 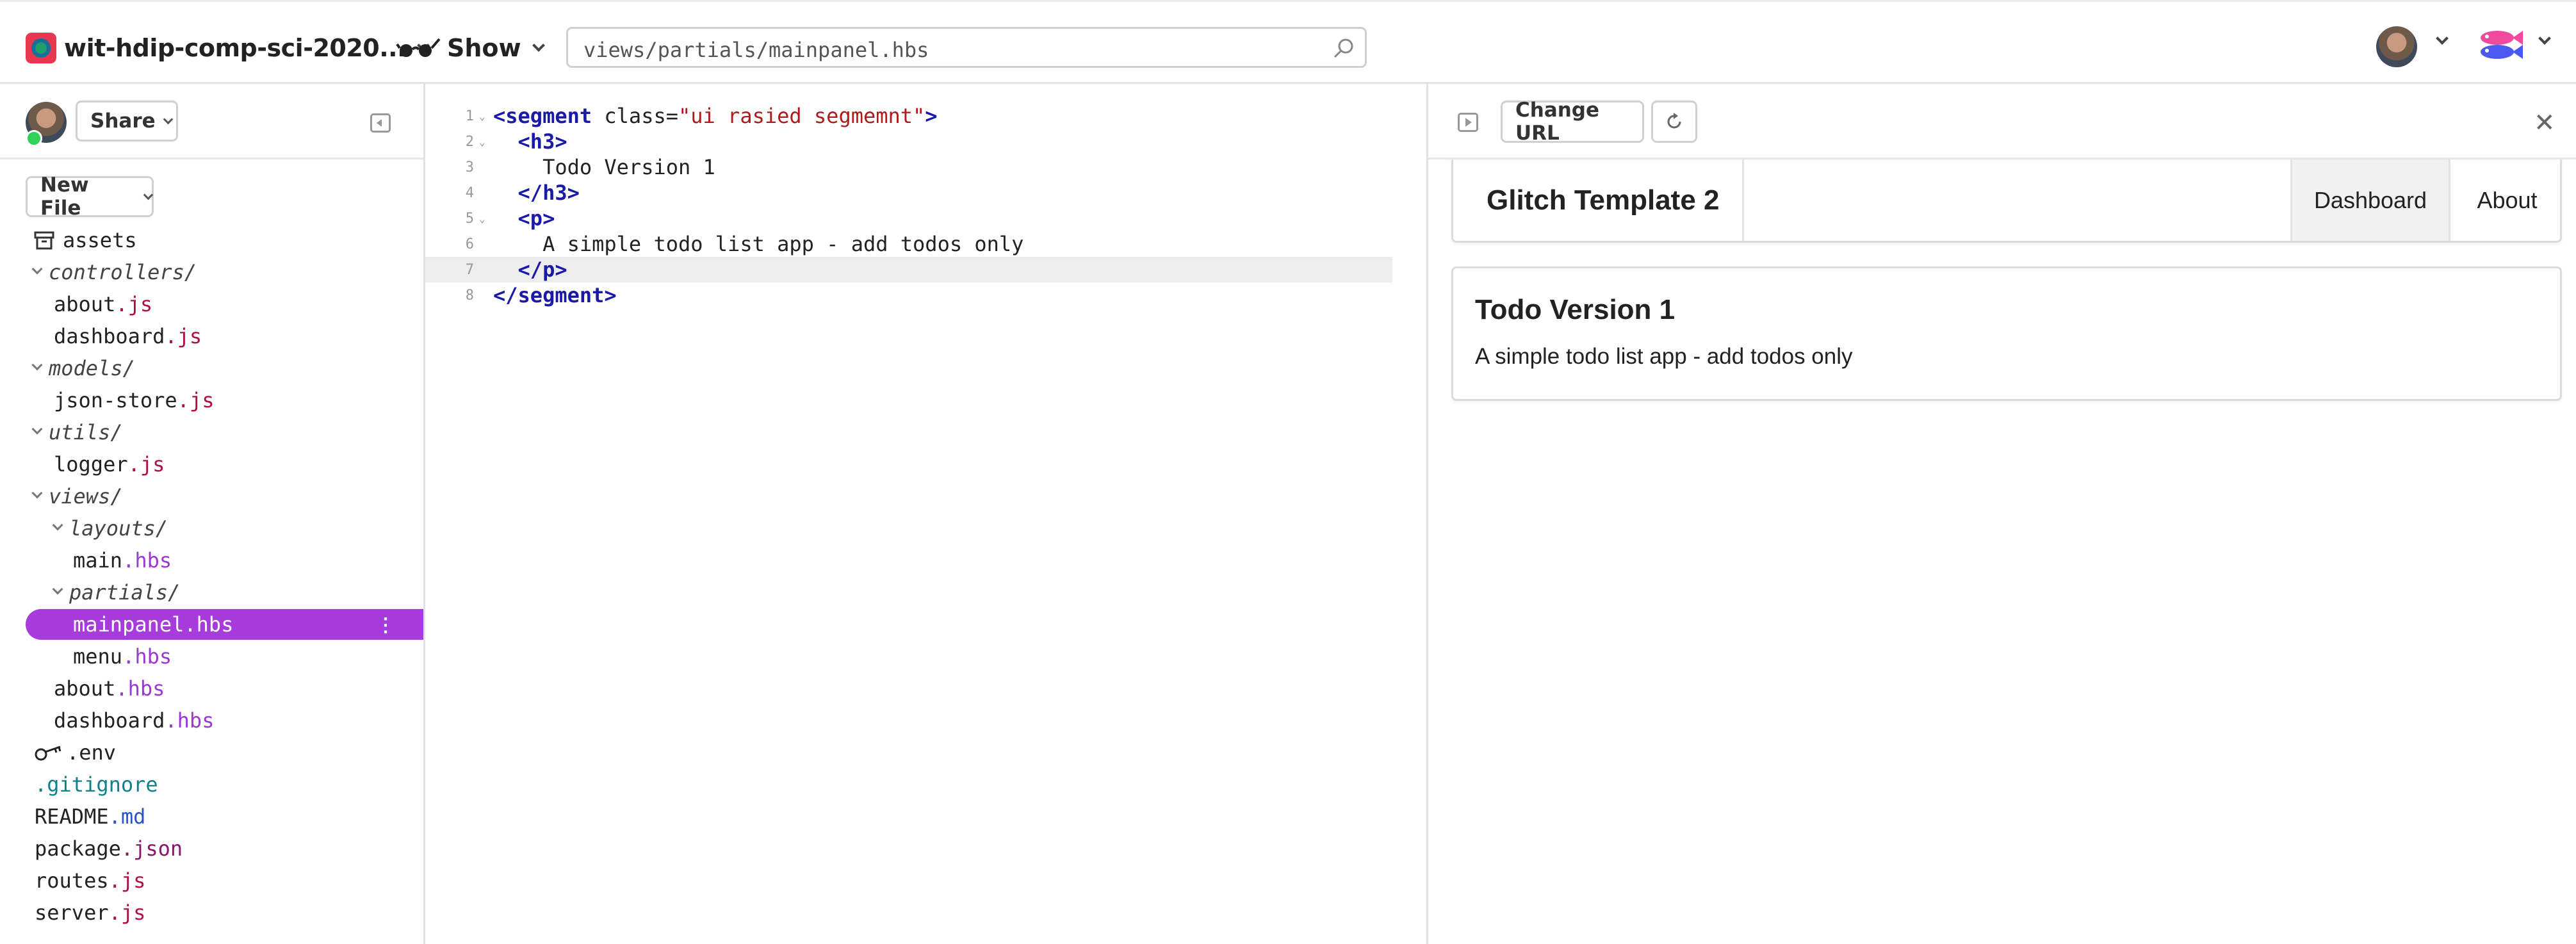 What do you see at coordinates (41, 48) in the screenshot?
I see `project-logo-icon` at bounding box center [41, 48].